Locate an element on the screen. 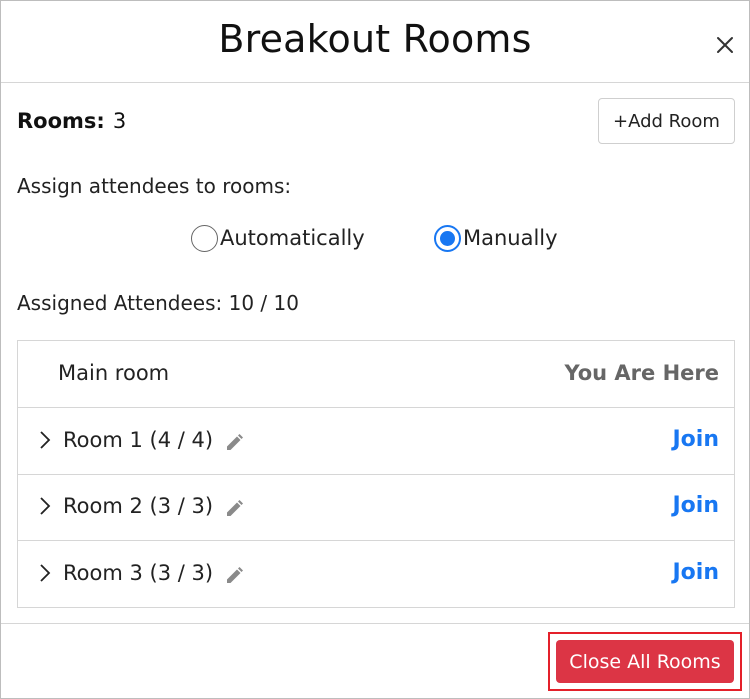 The image size is (750, 699). room-name: Room 1 (4 / 4) is located at coordinates (138, 440).